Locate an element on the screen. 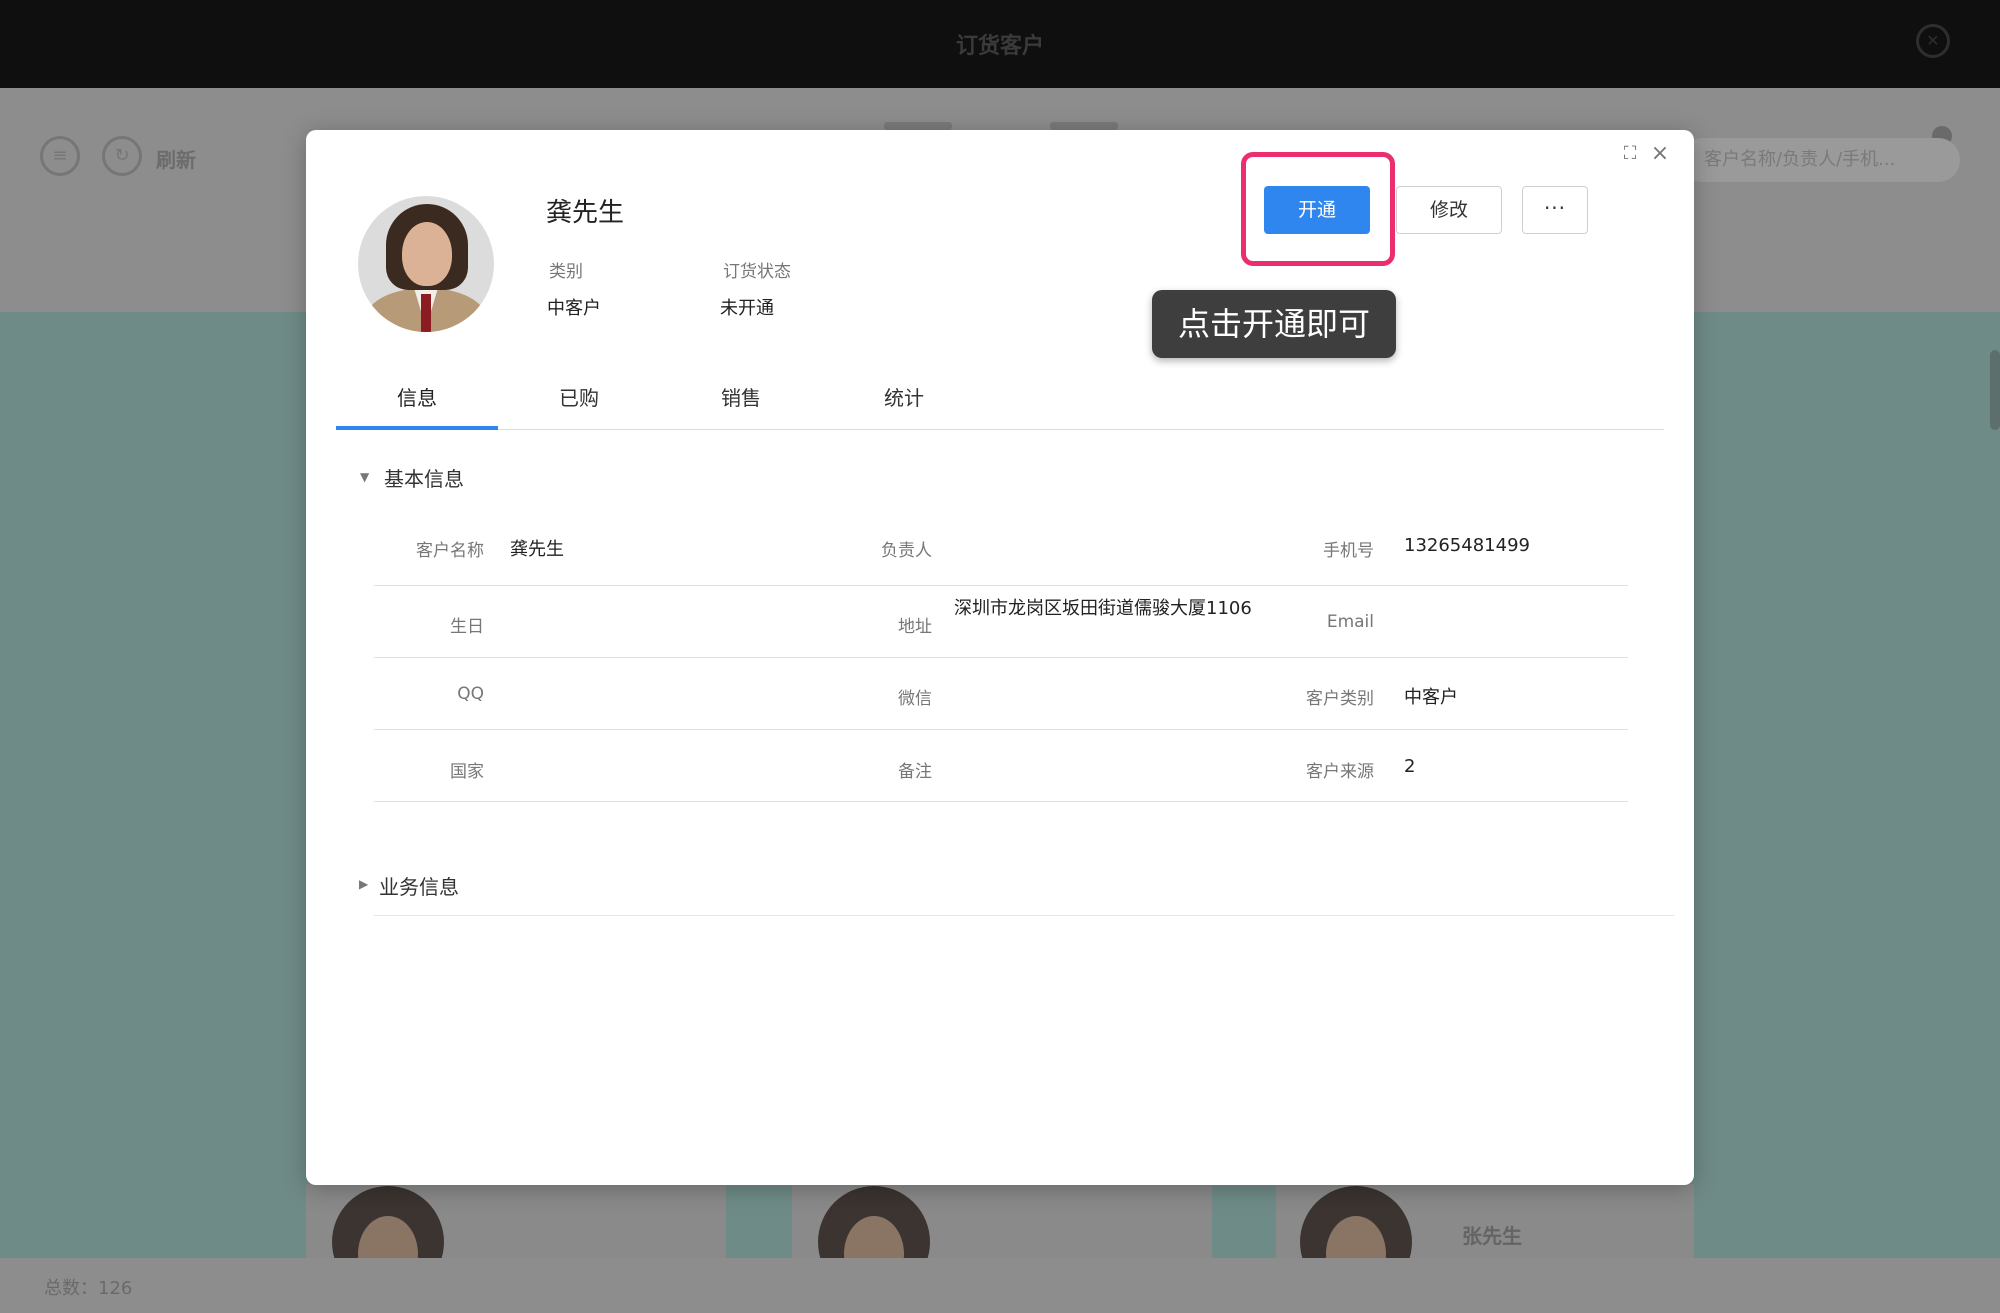 The height and width of the screenshot is (1313, 2000). category-label: 类别 is located at coordinates (566, 272).